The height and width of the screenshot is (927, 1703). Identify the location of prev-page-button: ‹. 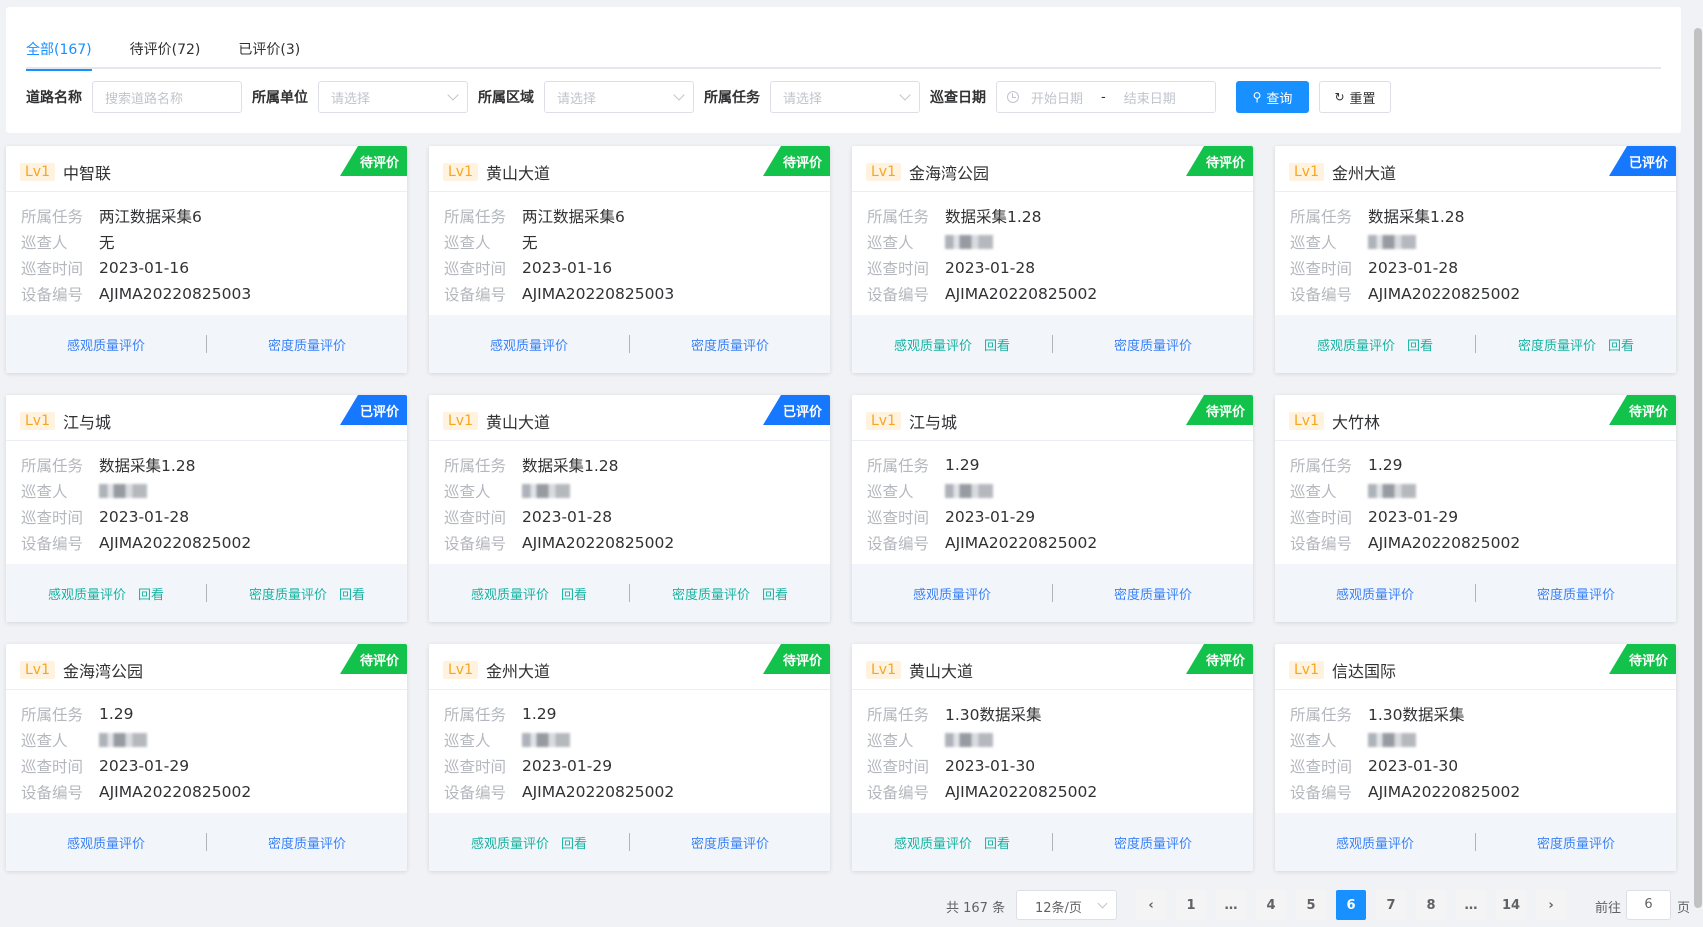
(1151, 905).